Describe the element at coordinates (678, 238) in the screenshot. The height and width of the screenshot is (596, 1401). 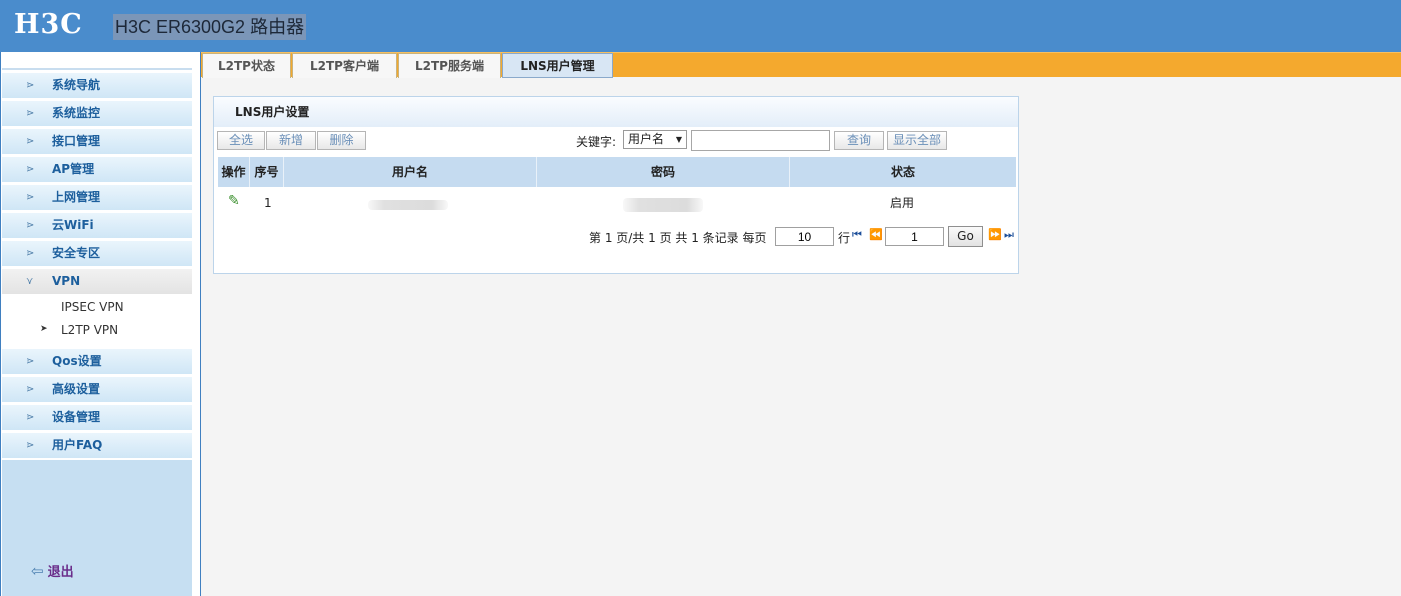
I see `pagination-summary: 第 1 页/共 1 页 共 1 条记录 每页` at that location.